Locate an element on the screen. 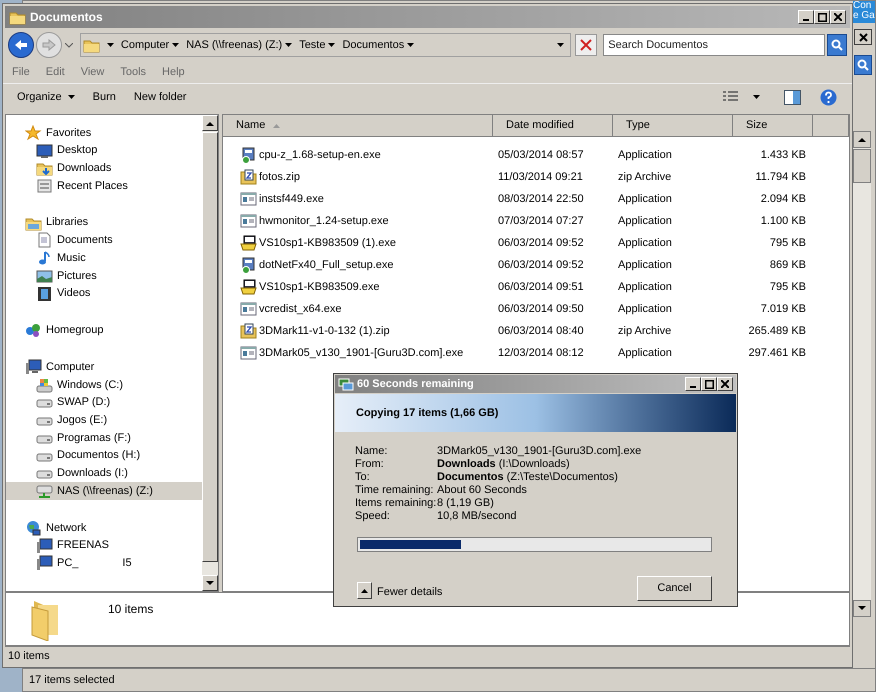  menu-item: Help is located at coordinates (173, 72).